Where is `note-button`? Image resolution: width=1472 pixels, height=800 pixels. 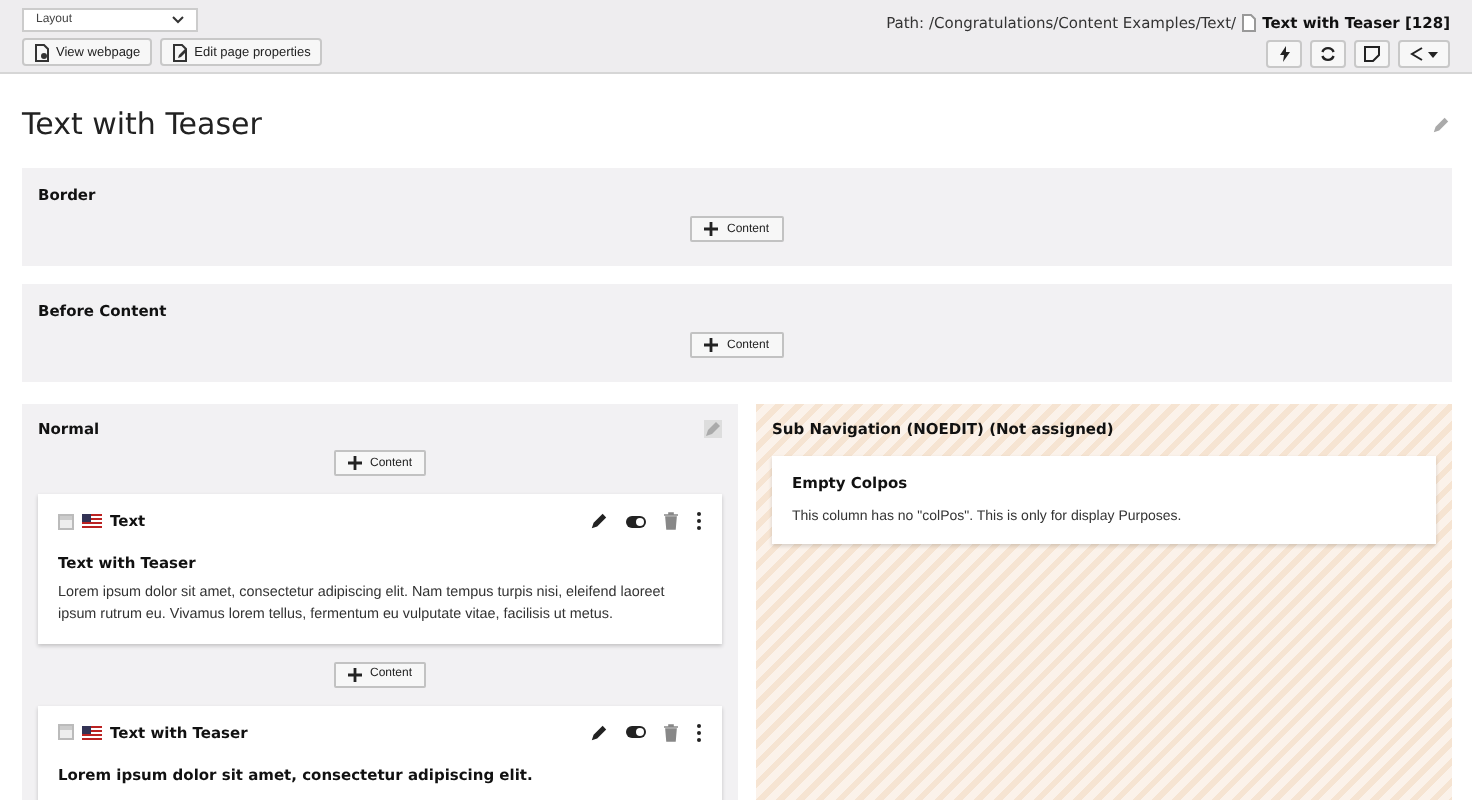
note-button is located at coordinates (1372, 54).